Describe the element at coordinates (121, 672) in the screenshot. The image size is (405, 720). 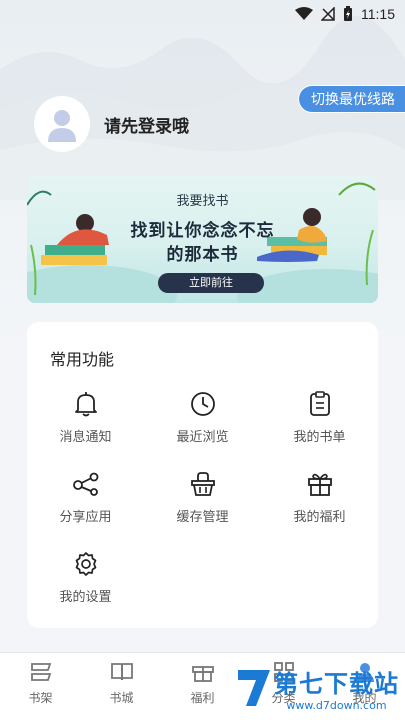
I see `book-icon` at that location.